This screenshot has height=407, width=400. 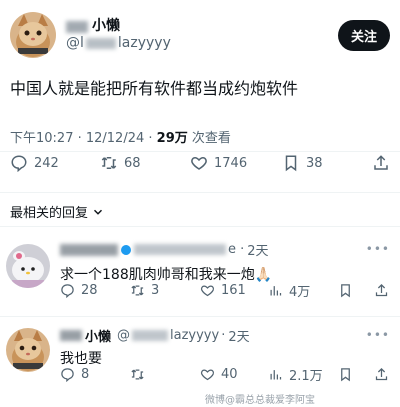 What do you see at coordinates (124, 335) in the screenshot?
I see `reply-handle-at: @` at bounding box center [124, 335].